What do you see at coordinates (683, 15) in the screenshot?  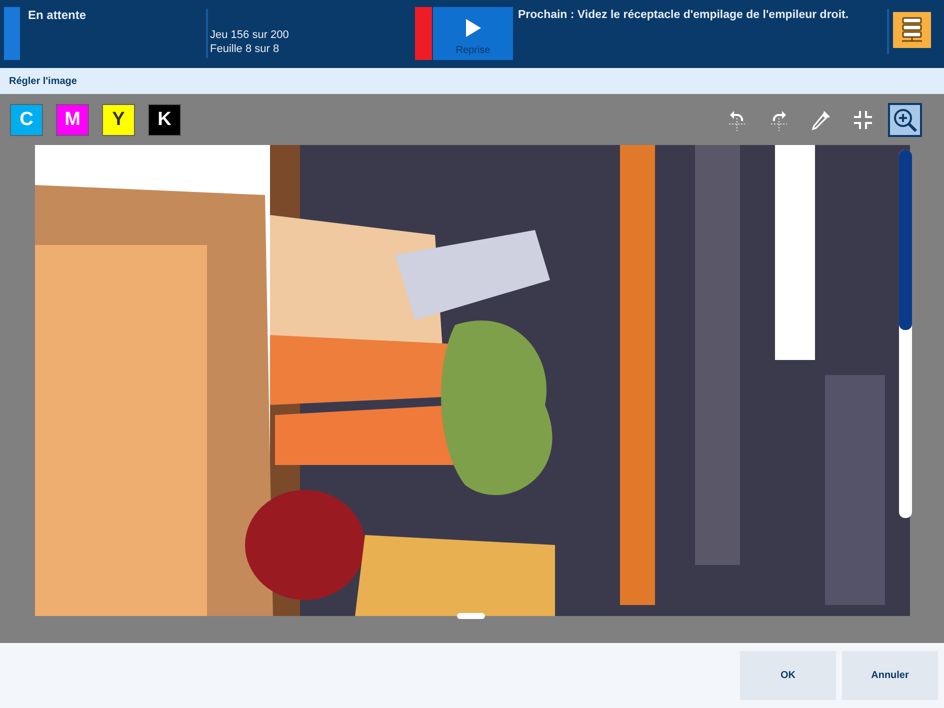 I see `next-action: Prochain : Videz le réceptacle d'empilage de l'empileur droit.` at bounding box center [683, 15].